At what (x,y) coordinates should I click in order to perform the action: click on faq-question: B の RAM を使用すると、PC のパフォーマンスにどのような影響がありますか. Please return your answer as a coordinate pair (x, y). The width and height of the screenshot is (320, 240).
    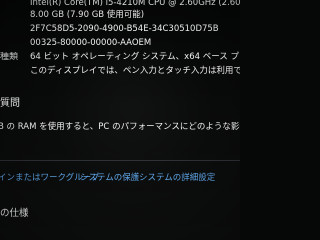
    Looking at the image, I should click on (120, 127).